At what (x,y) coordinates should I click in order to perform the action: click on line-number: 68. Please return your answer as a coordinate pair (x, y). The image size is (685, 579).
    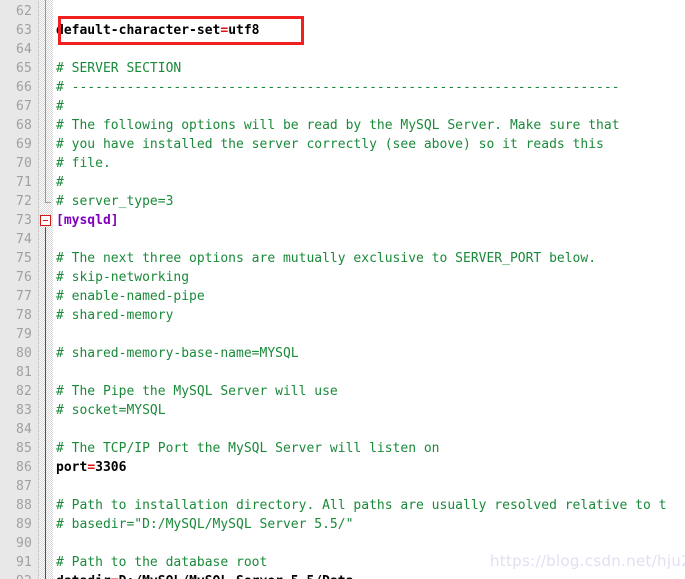
    Looking at the image, I should click on (23, 125).